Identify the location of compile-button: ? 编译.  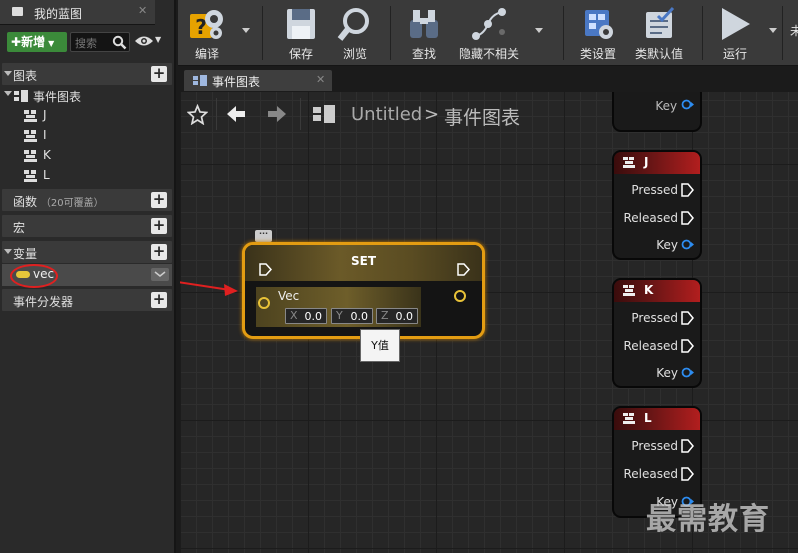
(207, 32).